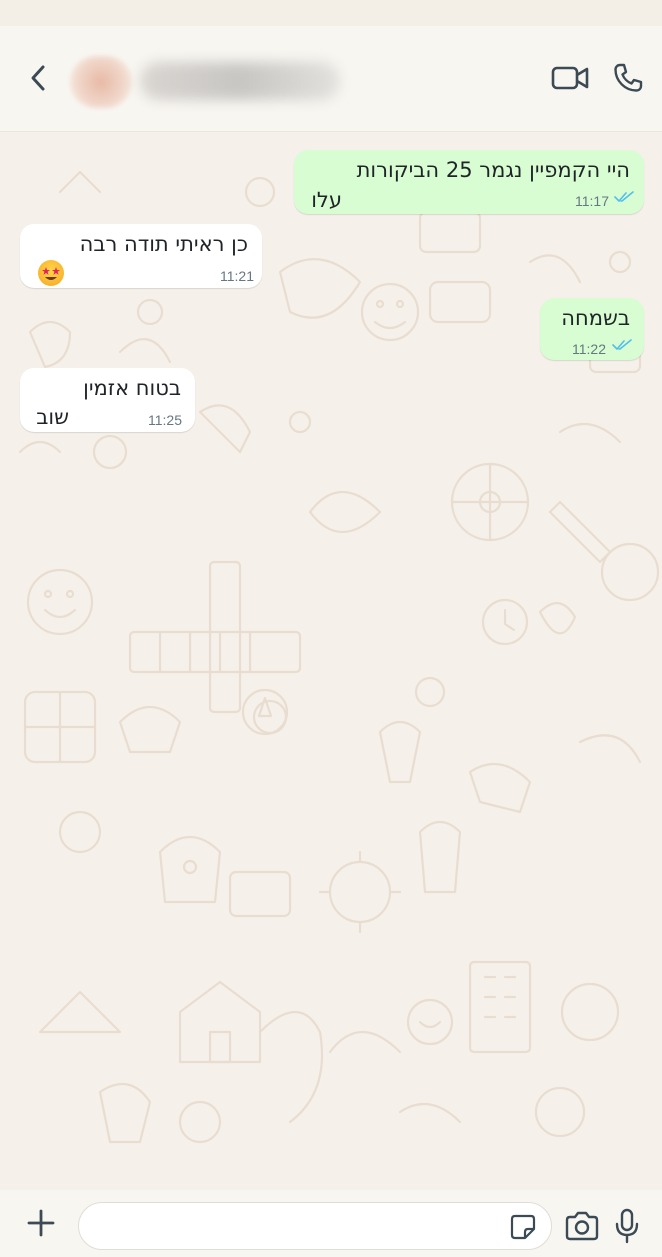 The image size is (662, 1257). I want to click on message-time: 11:21, so click(237, 276).